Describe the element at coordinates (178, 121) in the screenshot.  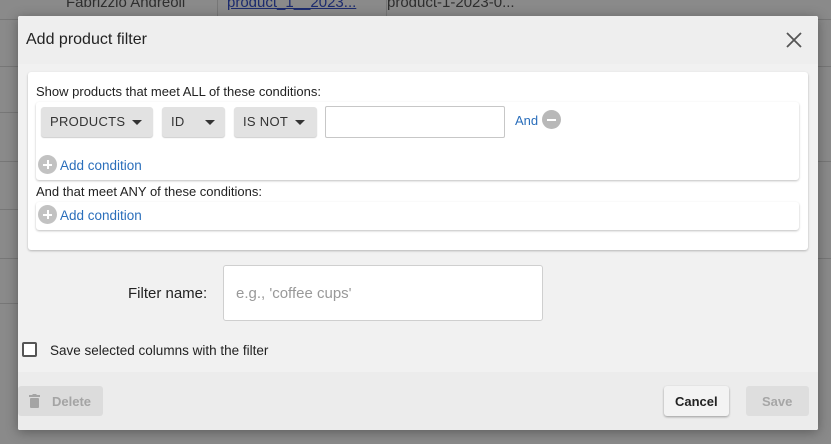
I see `field-value: ID` at that location.